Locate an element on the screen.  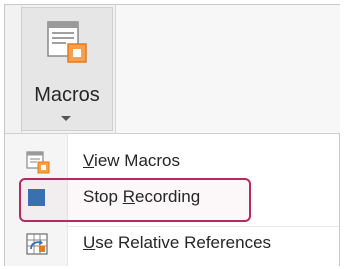
menu-item-label: Stop Recording is located at coordinates (142, 196).